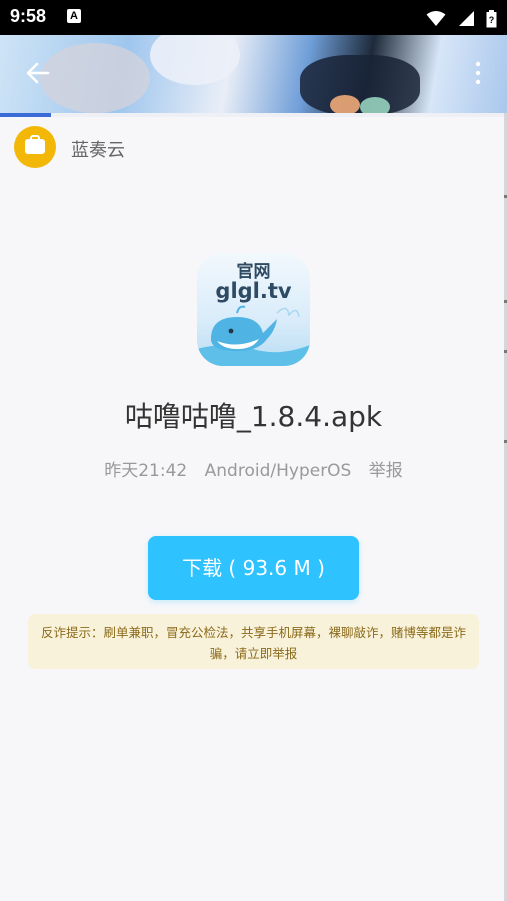 The width and height of the screenshot is (507, 901). Describe the element at coordinates (38, 73) in the screenshot. I see `back-arrow-icon` at that location.